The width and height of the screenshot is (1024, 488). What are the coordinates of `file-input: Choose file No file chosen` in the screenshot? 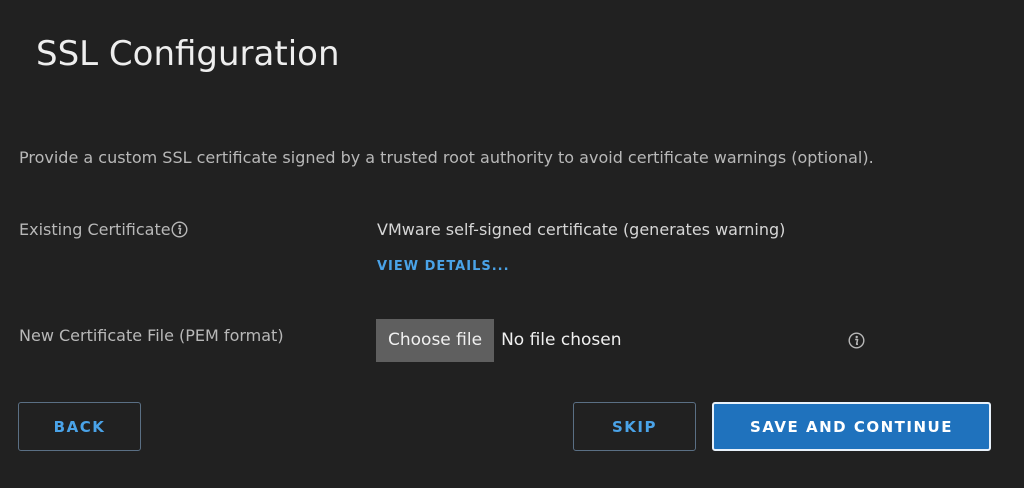 It's located at (499, 340).